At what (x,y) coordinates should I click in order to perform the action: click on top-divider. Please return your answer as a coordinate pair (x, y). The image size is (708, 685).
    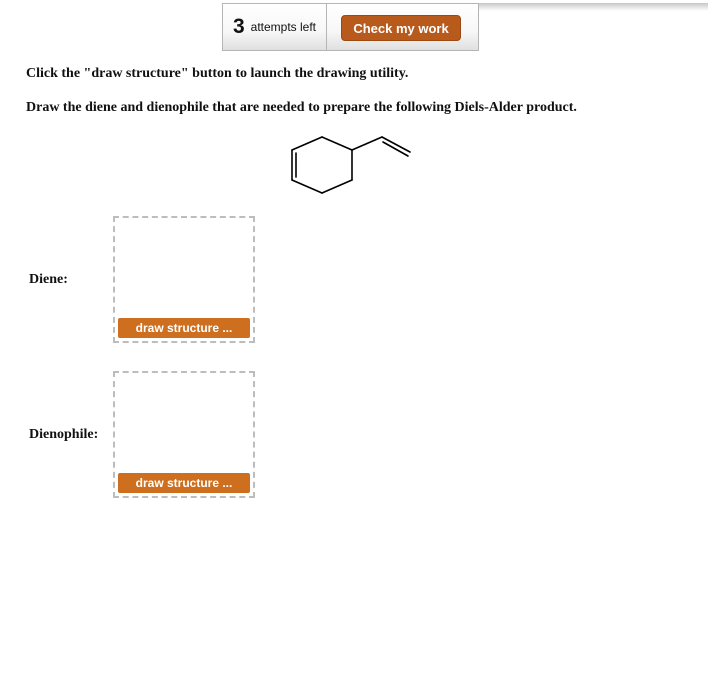
    Looking at the image, I should click on (593, 7).